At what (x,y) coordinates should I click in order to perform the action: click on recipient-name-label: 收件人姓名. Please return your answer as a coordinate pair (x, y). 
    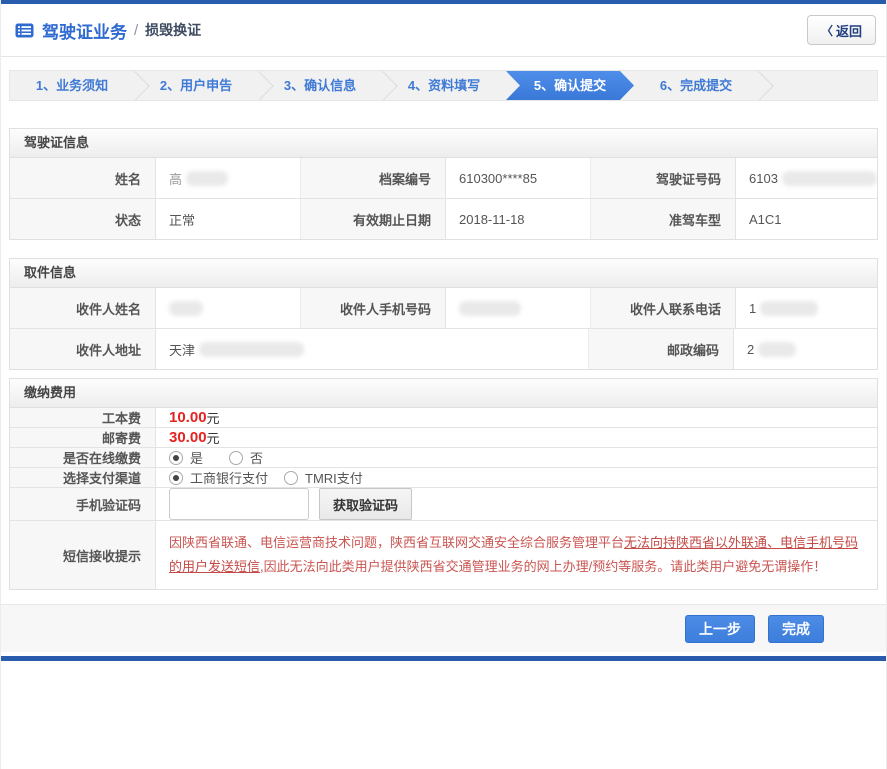
    Looking at the image, I should click on (83, 308).